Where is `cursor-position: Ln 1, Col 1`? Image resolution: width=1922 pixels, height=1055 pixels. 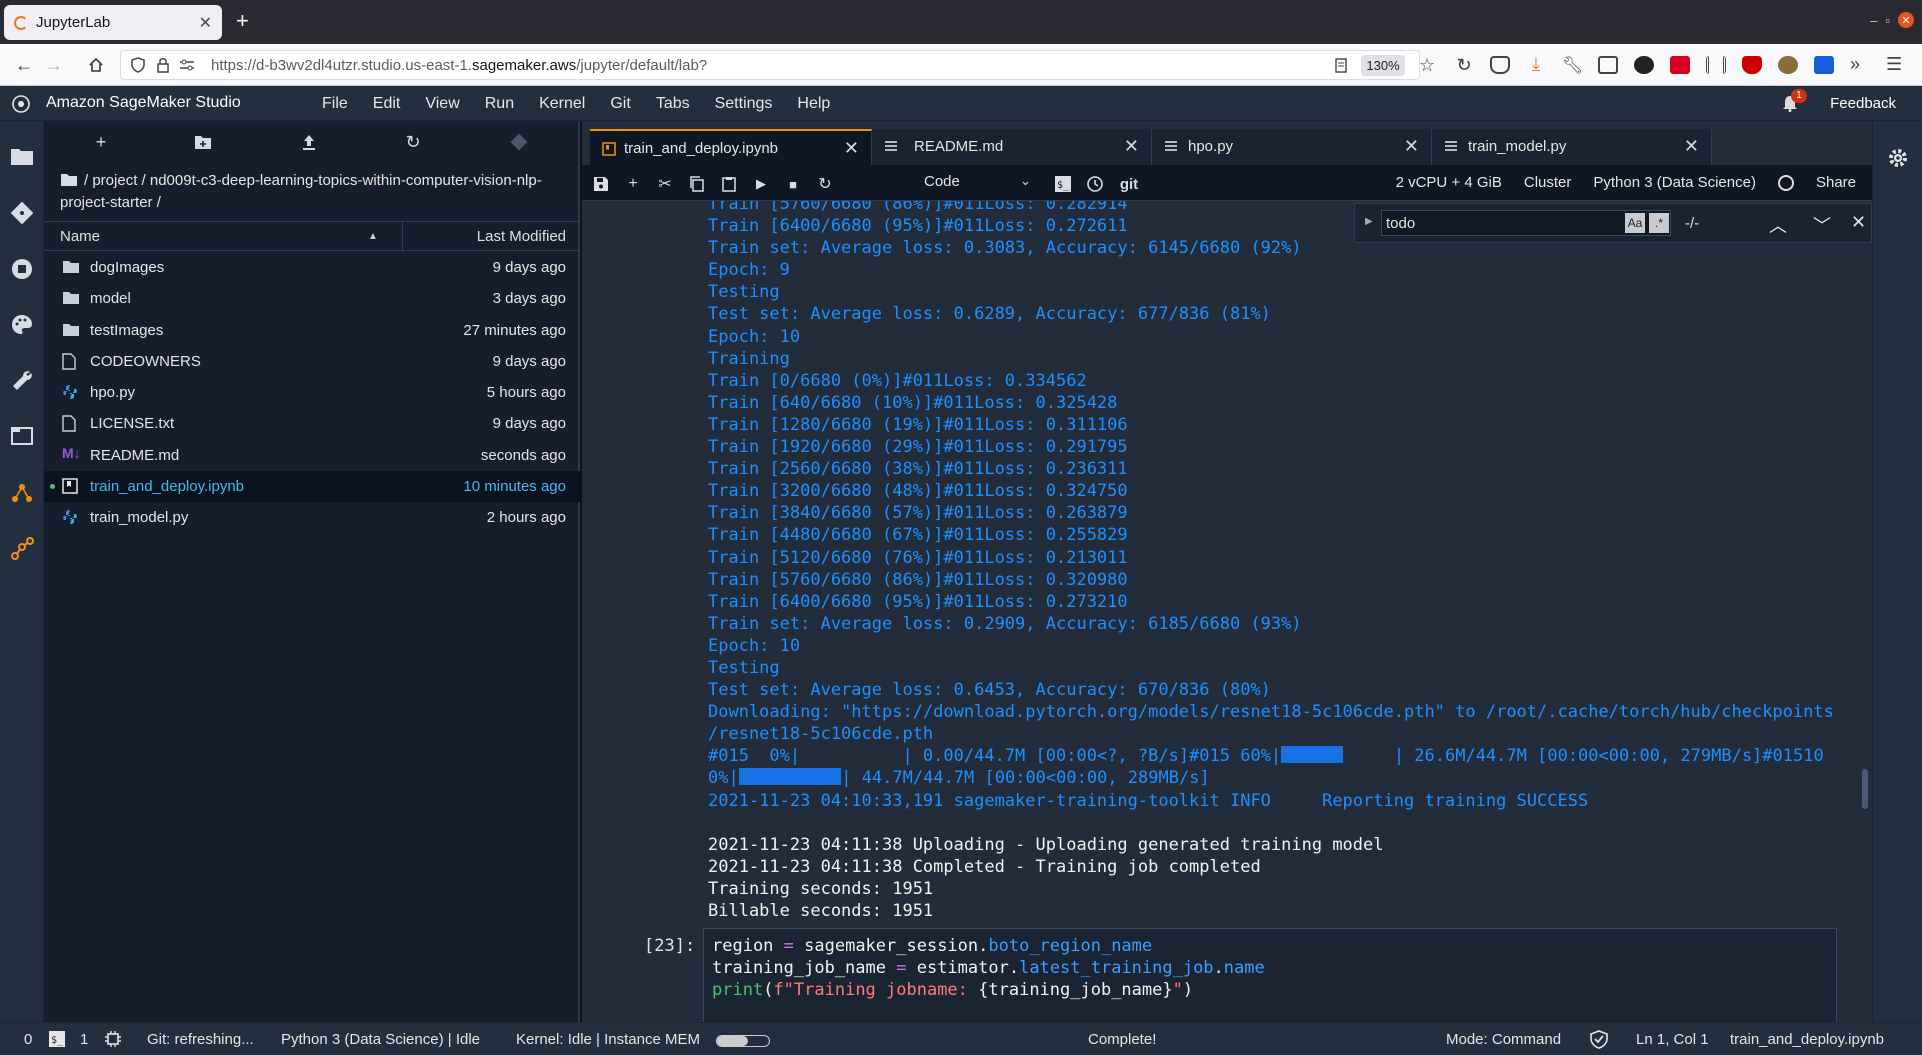 cursor-position: Ln 1, Col 1 is located at coordinates (1672, 1039).